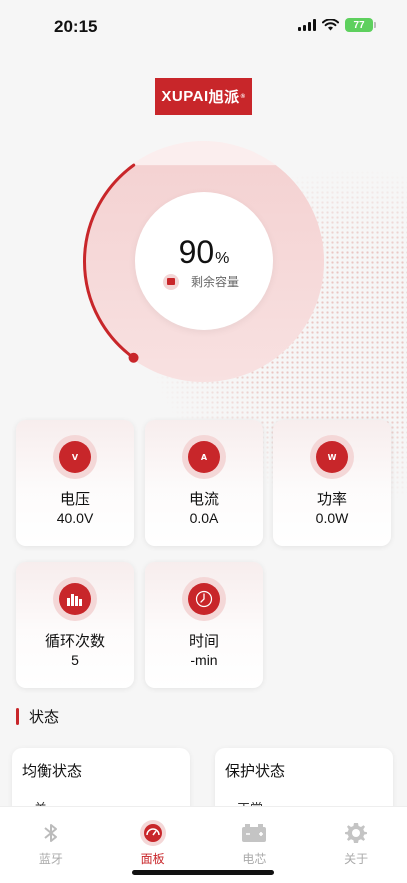 The height and width of the screenshot is (883, 407). I want to click on cycle-count-value: 5, so click(75, 660).